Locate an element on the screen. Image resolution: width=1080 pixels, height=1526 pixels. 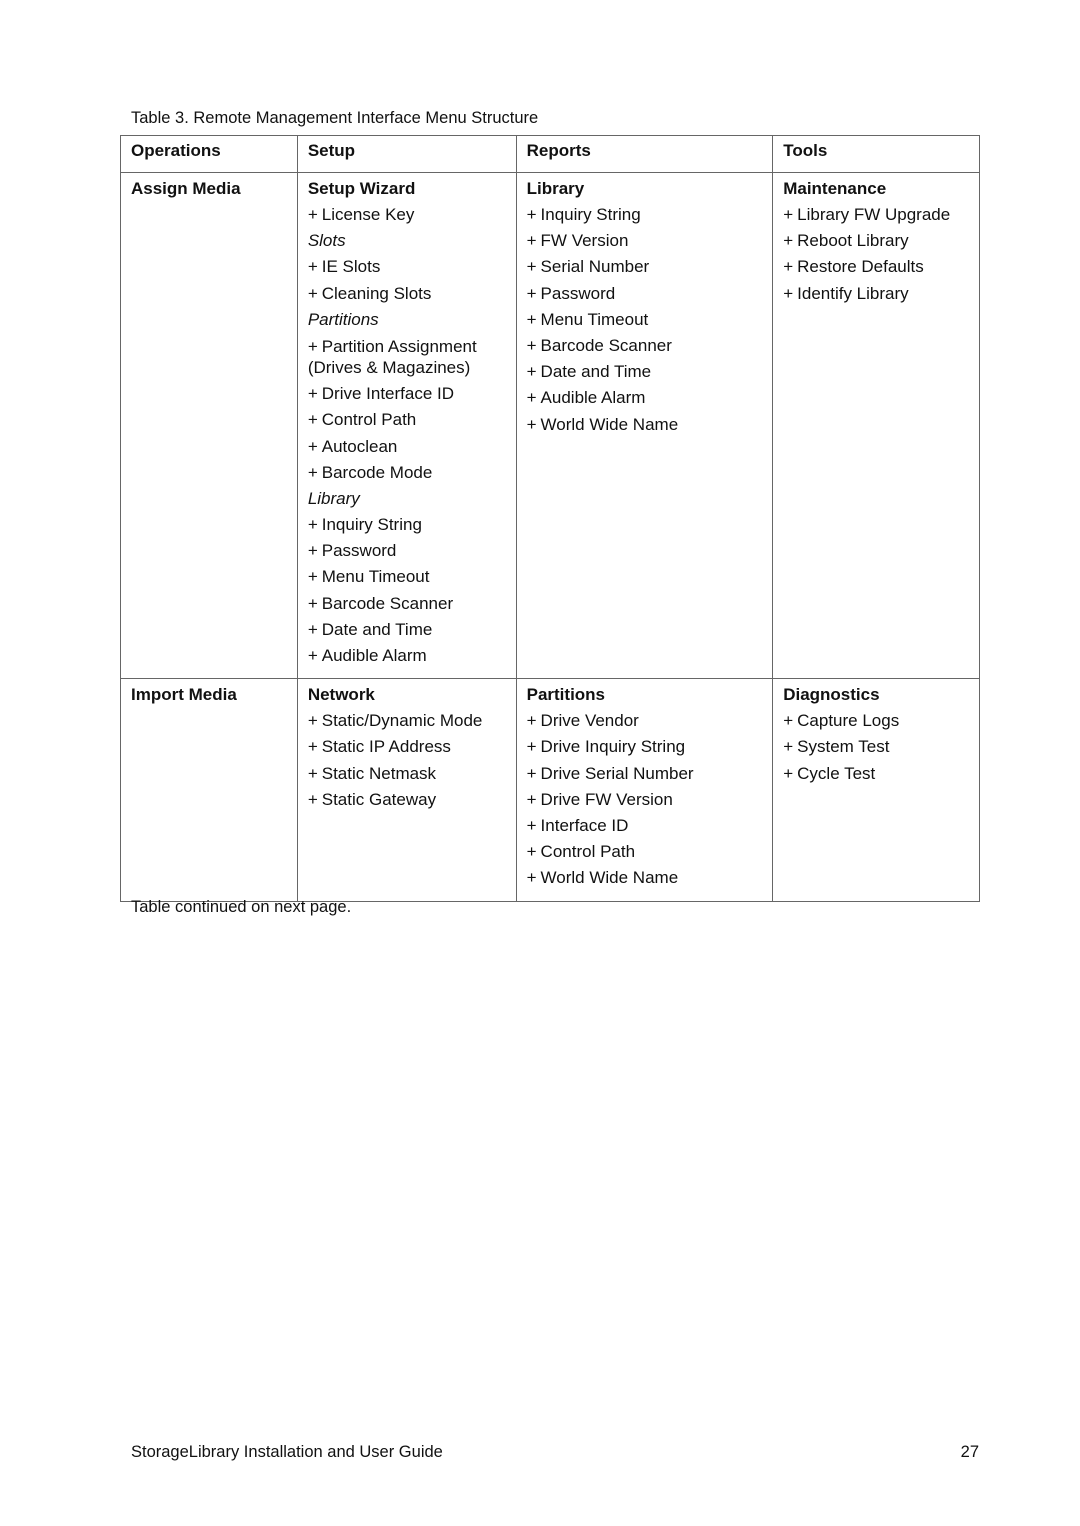
menu-group-title: Partitions is located at coordinates (566, 695).